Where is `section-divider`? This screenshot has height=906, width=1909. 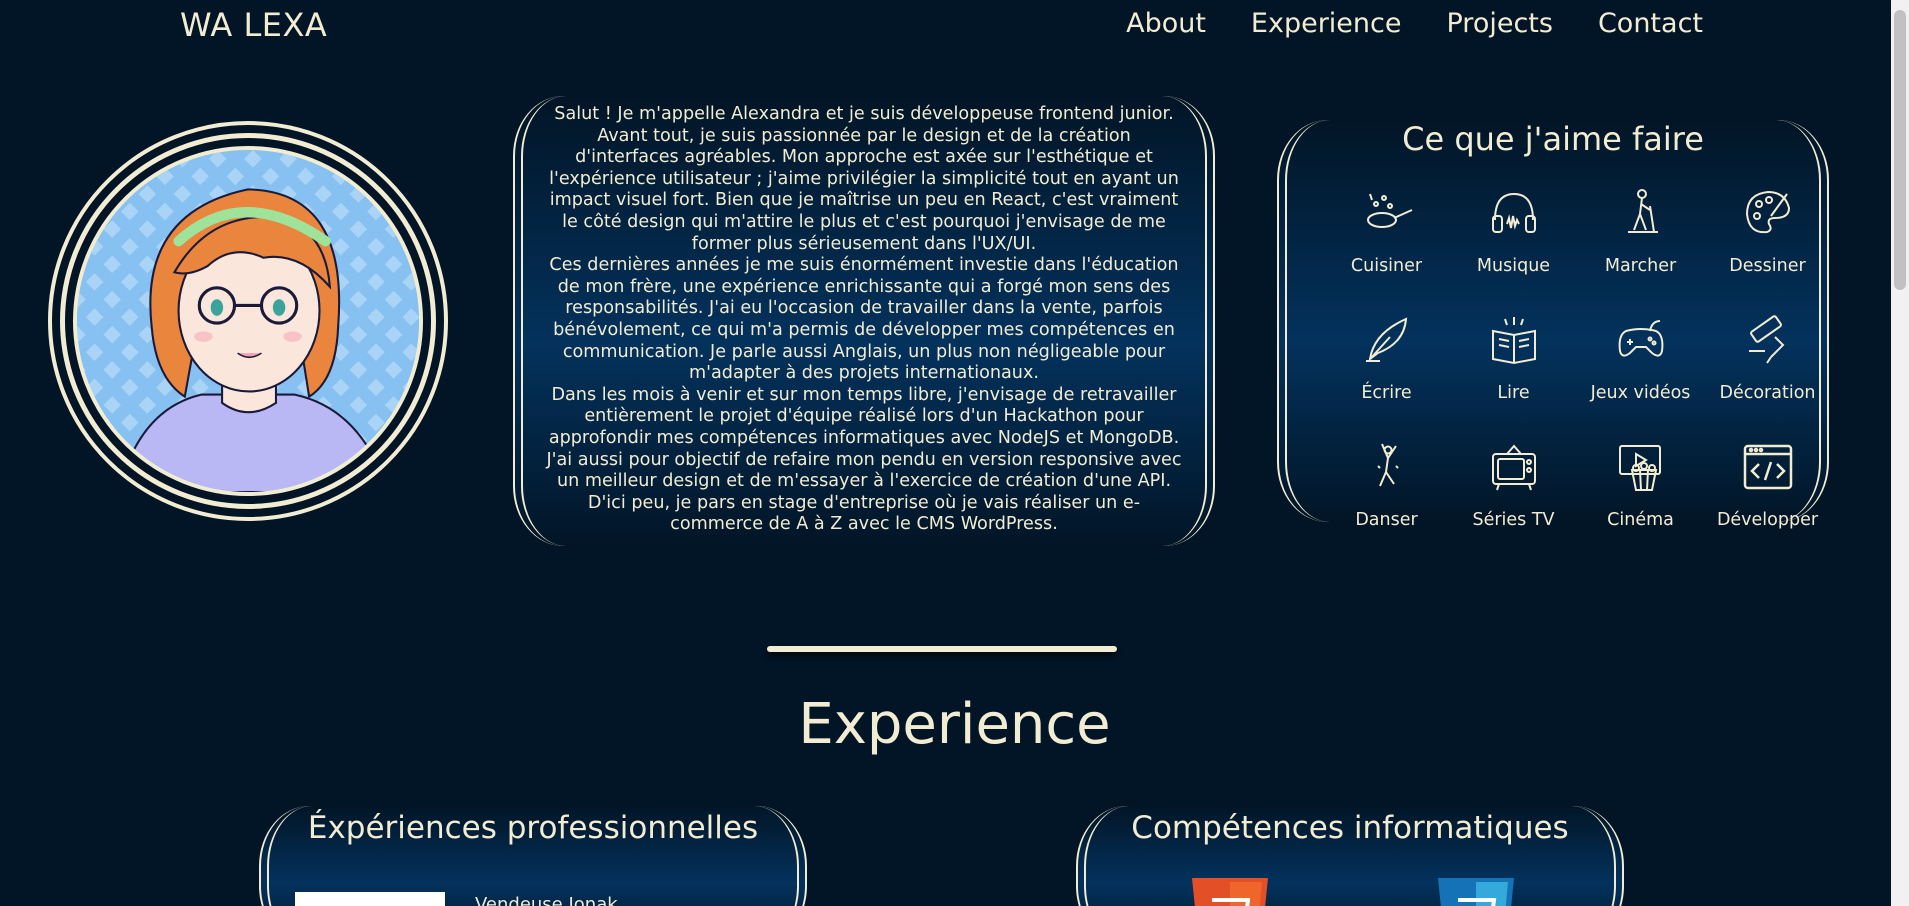
section-divider is located at coordinates (942, 649).